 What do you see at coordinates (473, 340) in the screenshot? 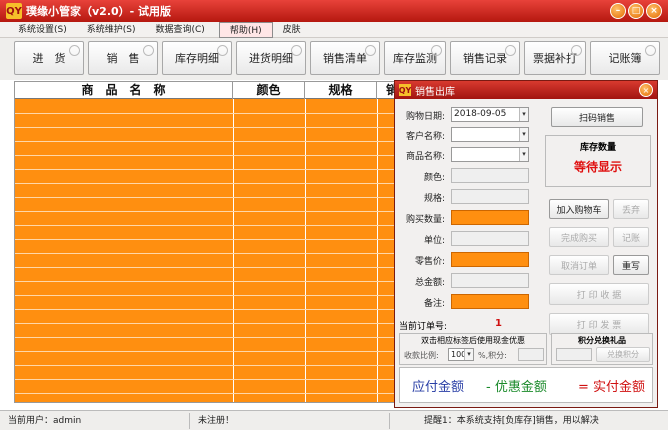
I see `discount-title: 双击相应标签后使用现金优惠` at bounding box center [473, 340].